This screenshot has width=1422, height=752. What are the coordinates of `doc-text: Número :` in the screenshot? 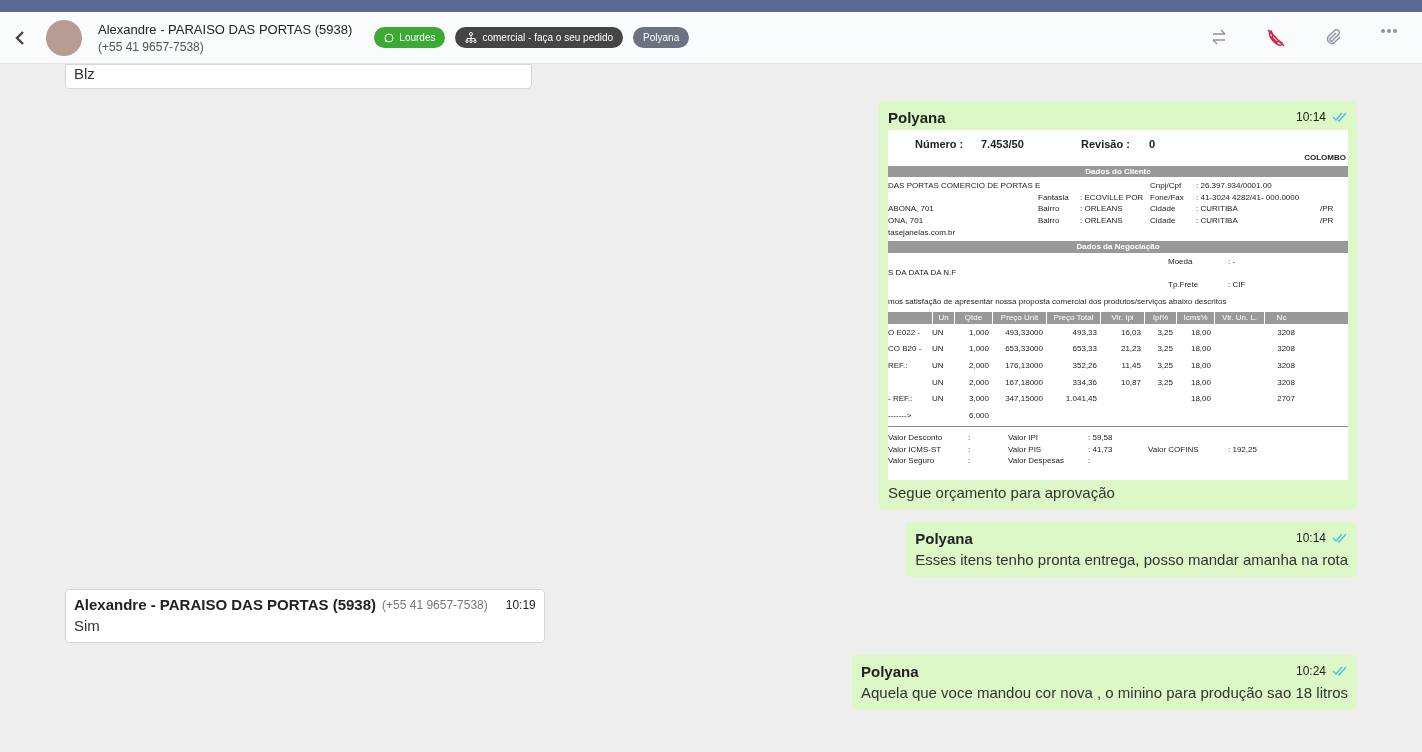 It's located at (940, 144).